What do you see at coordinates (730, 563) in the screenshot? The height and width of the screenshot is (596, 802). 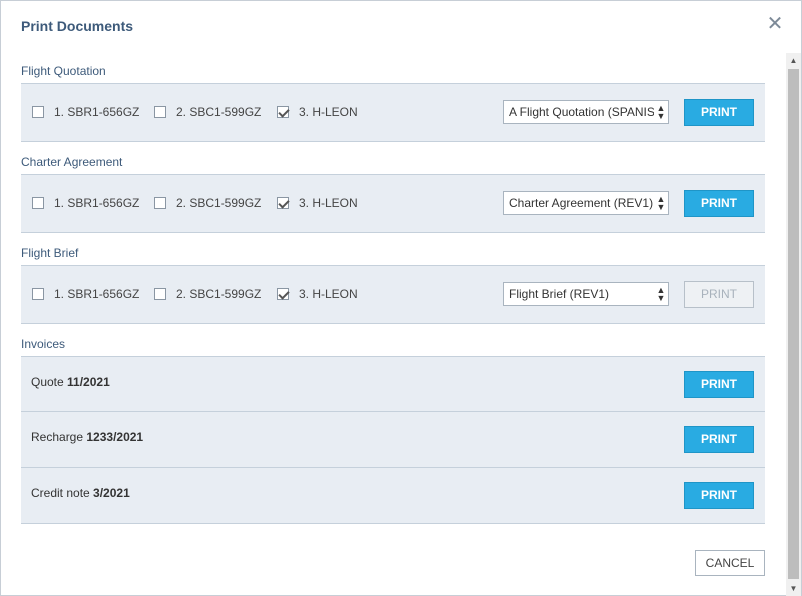 I see `cancel-button: CANCEL` at bounding box center [730, 563].